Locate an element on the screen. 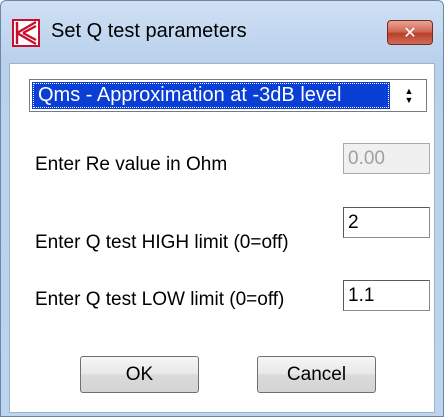  approximation-method-select: Qms - Approximation at -3dB level ▲ ▼ is located at coordinates (228, 95).